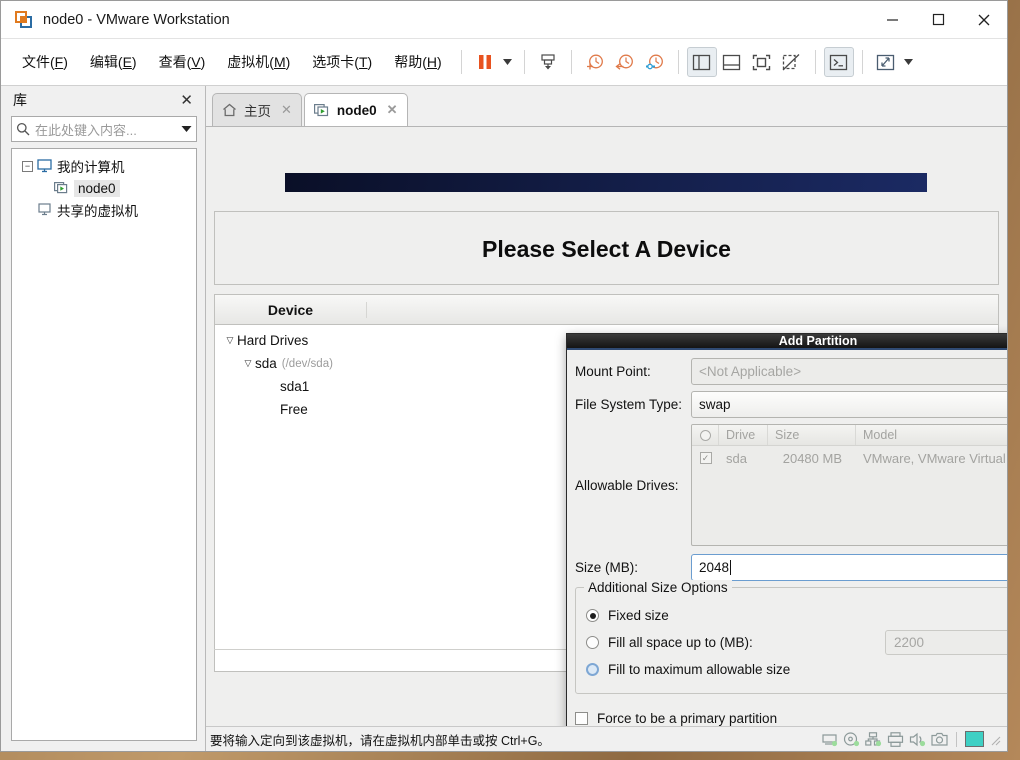  I want to click on window-titlebar: node0 - VMware Workstation, so click(504, 20).